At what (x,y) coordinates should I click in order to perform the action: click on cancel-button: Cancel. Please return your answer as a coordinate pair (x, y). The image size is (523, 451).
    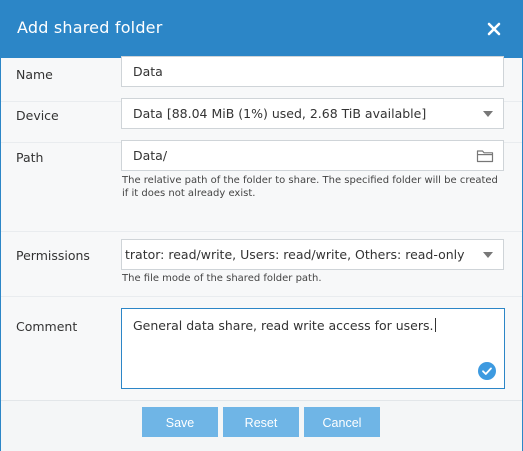
    Looking at the image, I should click on (342, 422).